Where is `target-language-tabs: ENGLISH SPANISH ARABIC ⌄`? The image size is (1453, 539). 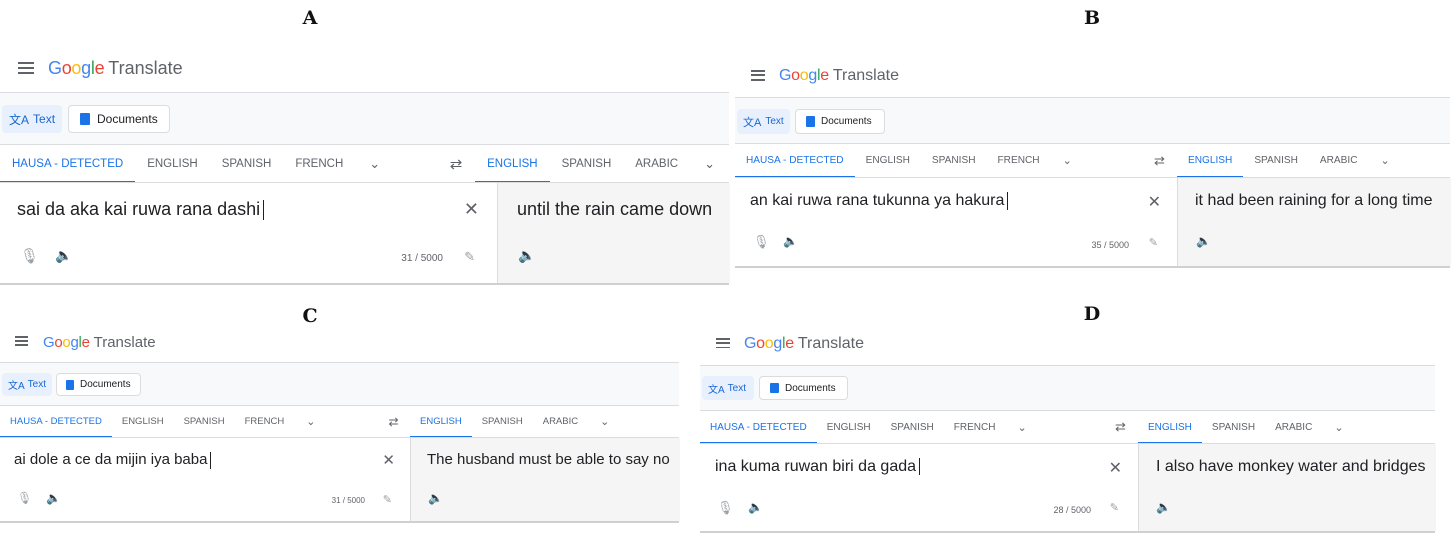 target-language-tabs: ENGLISH SPANISH ARABIC ⌄ is located at coordinates (1247, 427).